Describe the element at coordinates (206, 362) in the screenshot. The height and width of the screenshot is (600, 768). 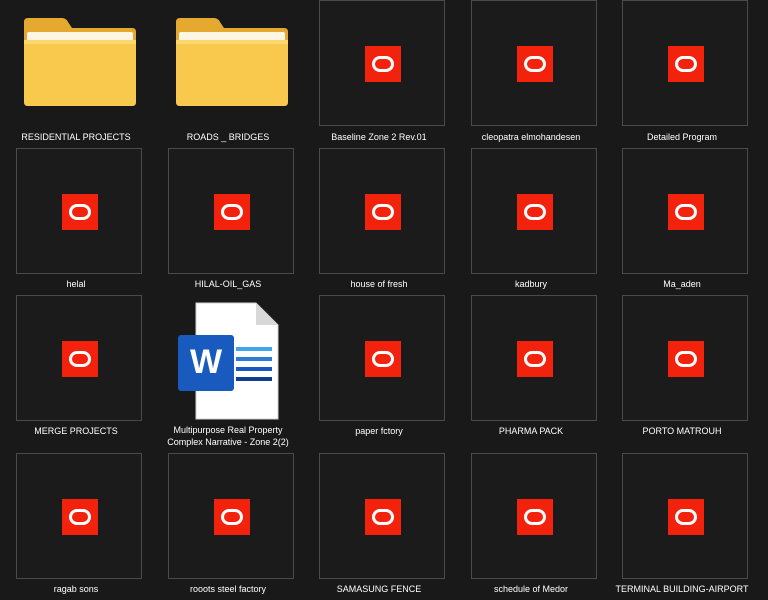
I see `svg-text: W` at that location.